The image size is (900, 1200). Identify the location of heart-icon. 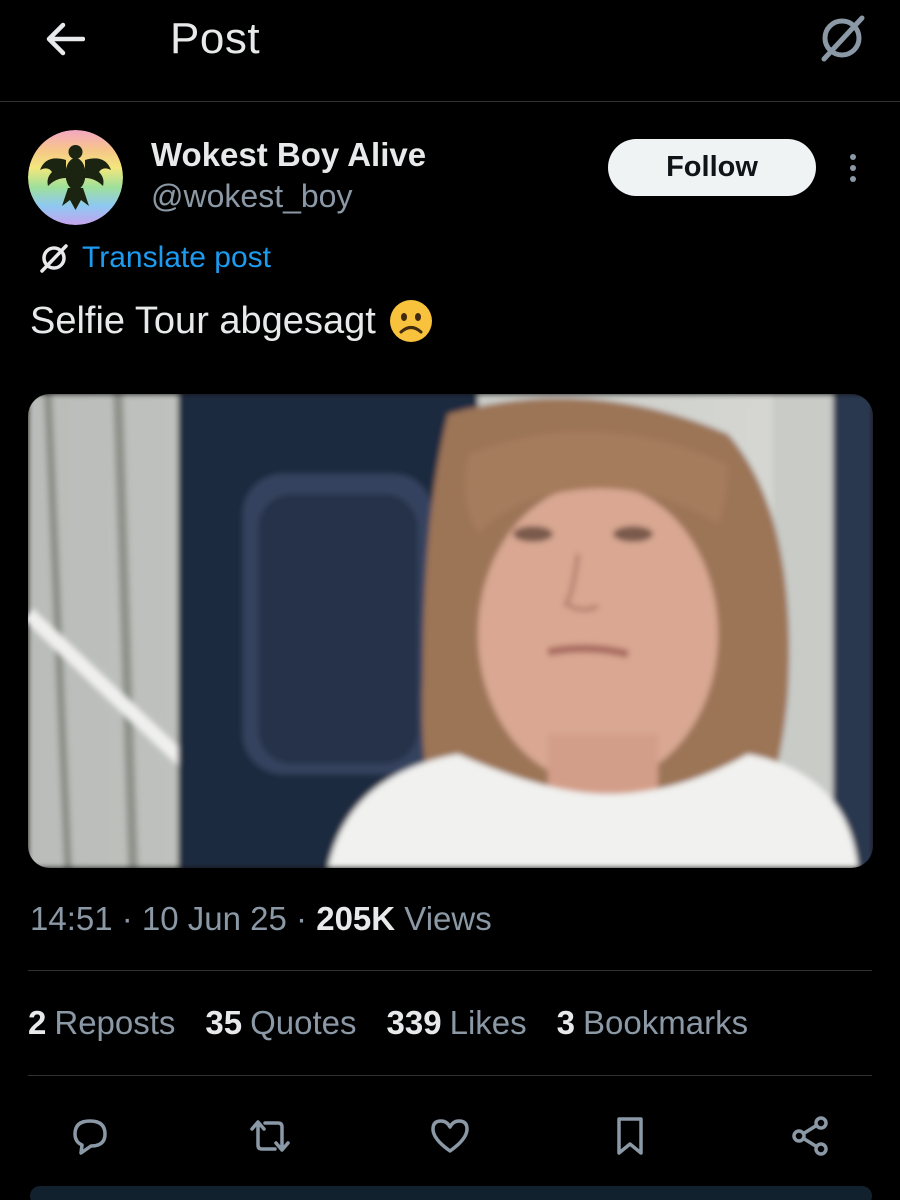
(450, 1136).